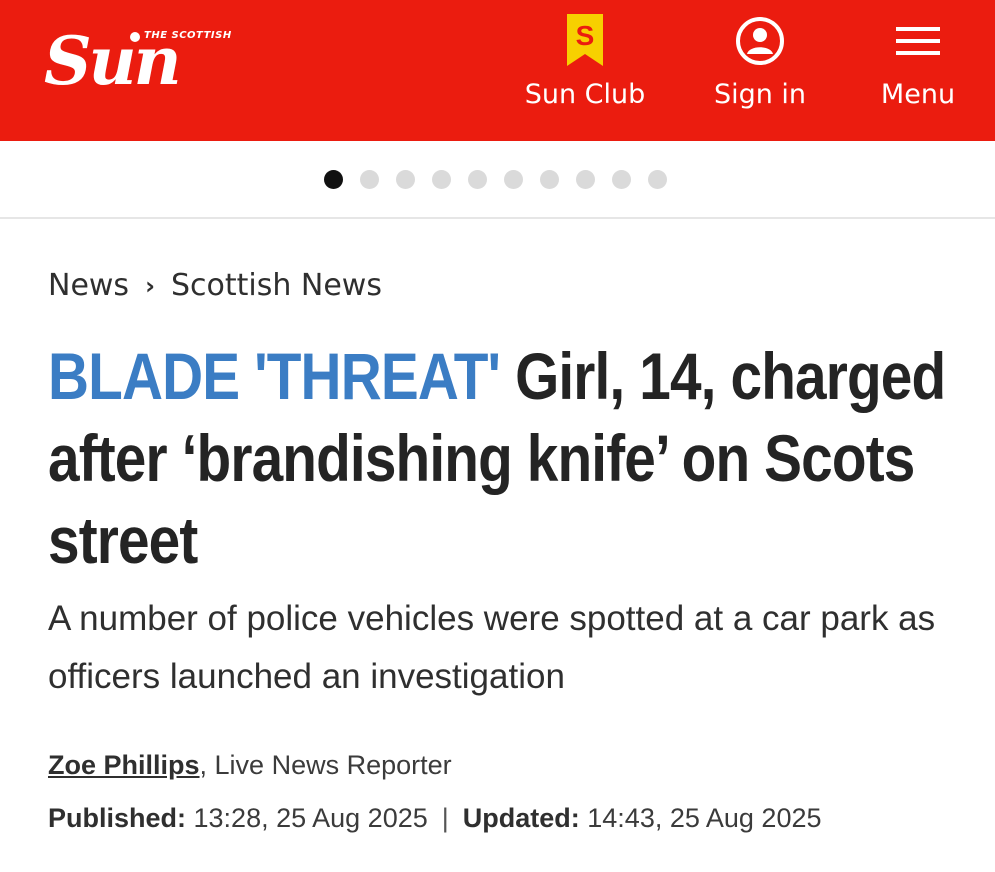  I want to click on menu-button: Menu, so click(918, 60).